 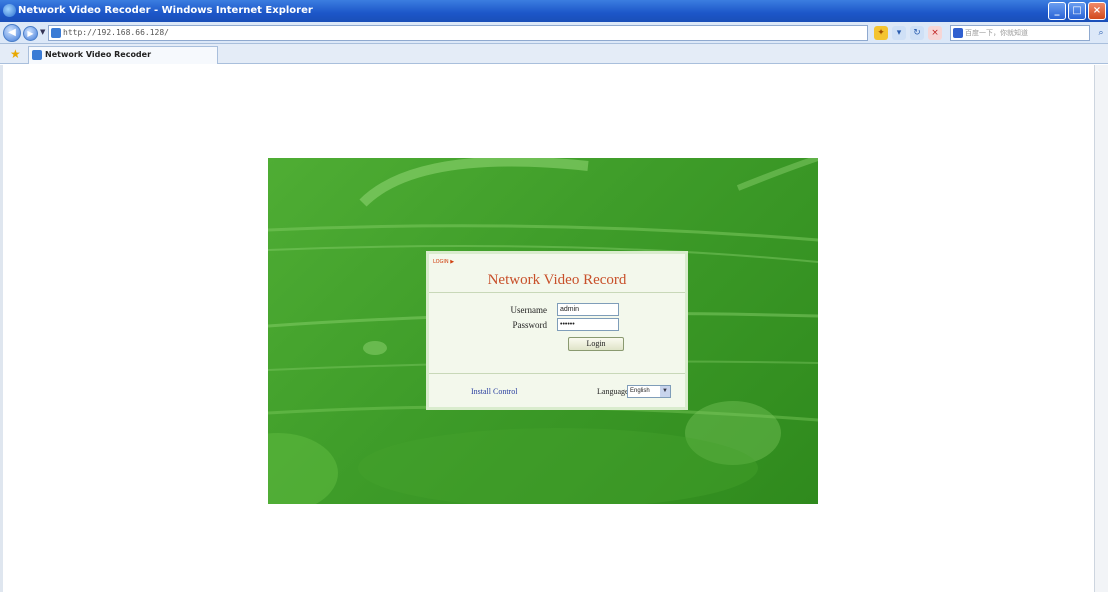 I want to click on history-dropdown-icon: ▼, so click(x=42, y=32).